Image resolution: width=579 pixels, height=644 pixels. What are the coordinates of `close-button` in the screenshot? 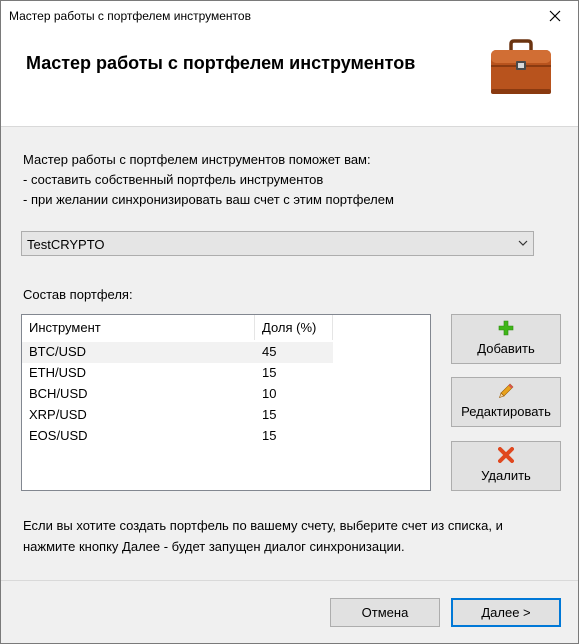 It's located at (555, 16).